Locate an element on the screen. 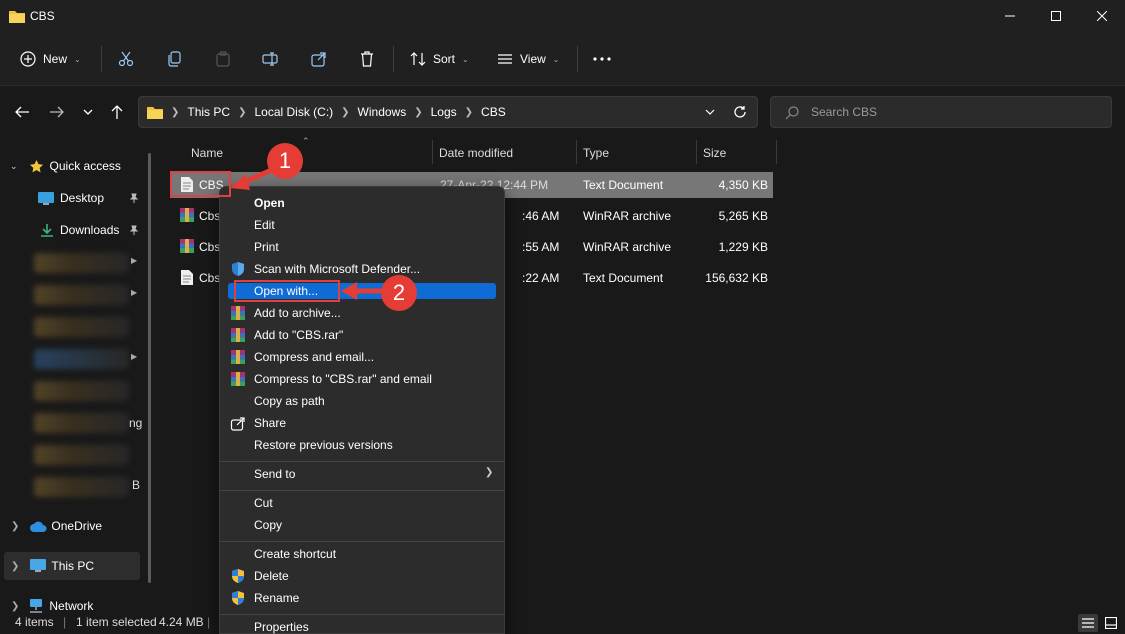 The width and height of the screenshot is (1125, 634). menu-label: Send to is located at coordinates (275, 474).